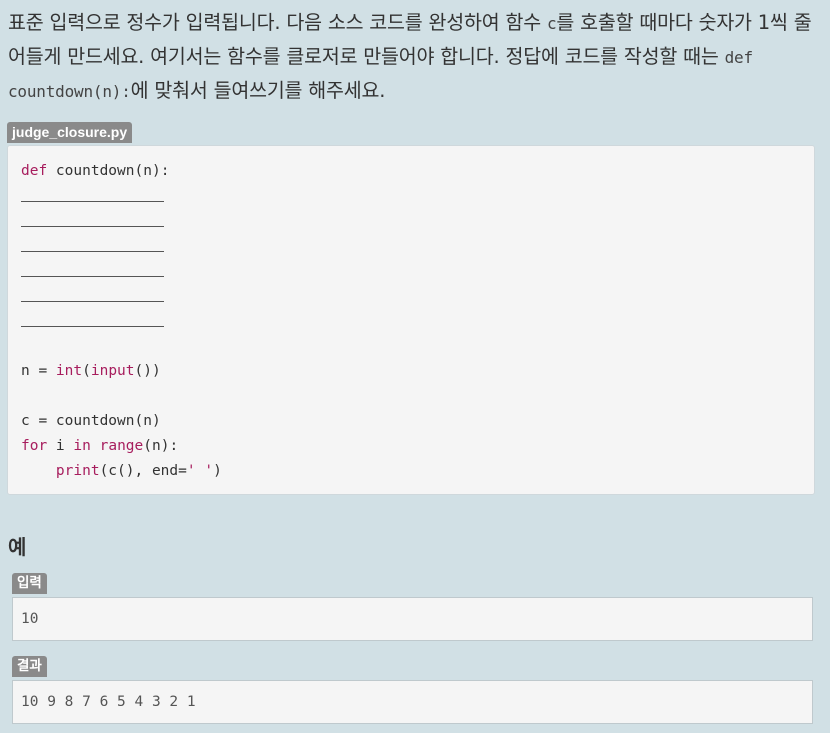 The width and height of the screenshot is (830, 733). I want to click on example-output-box: 10 9 8 7 6 5 4 3 2 1, so click(412, 702).